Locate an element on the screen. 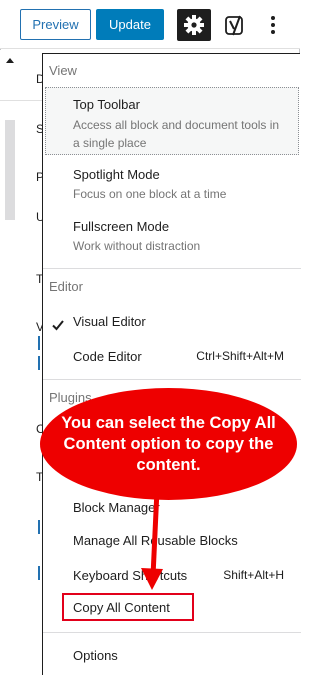 This screenshot has width=320, height=675. check-icon is located at coordinates (58, 325).